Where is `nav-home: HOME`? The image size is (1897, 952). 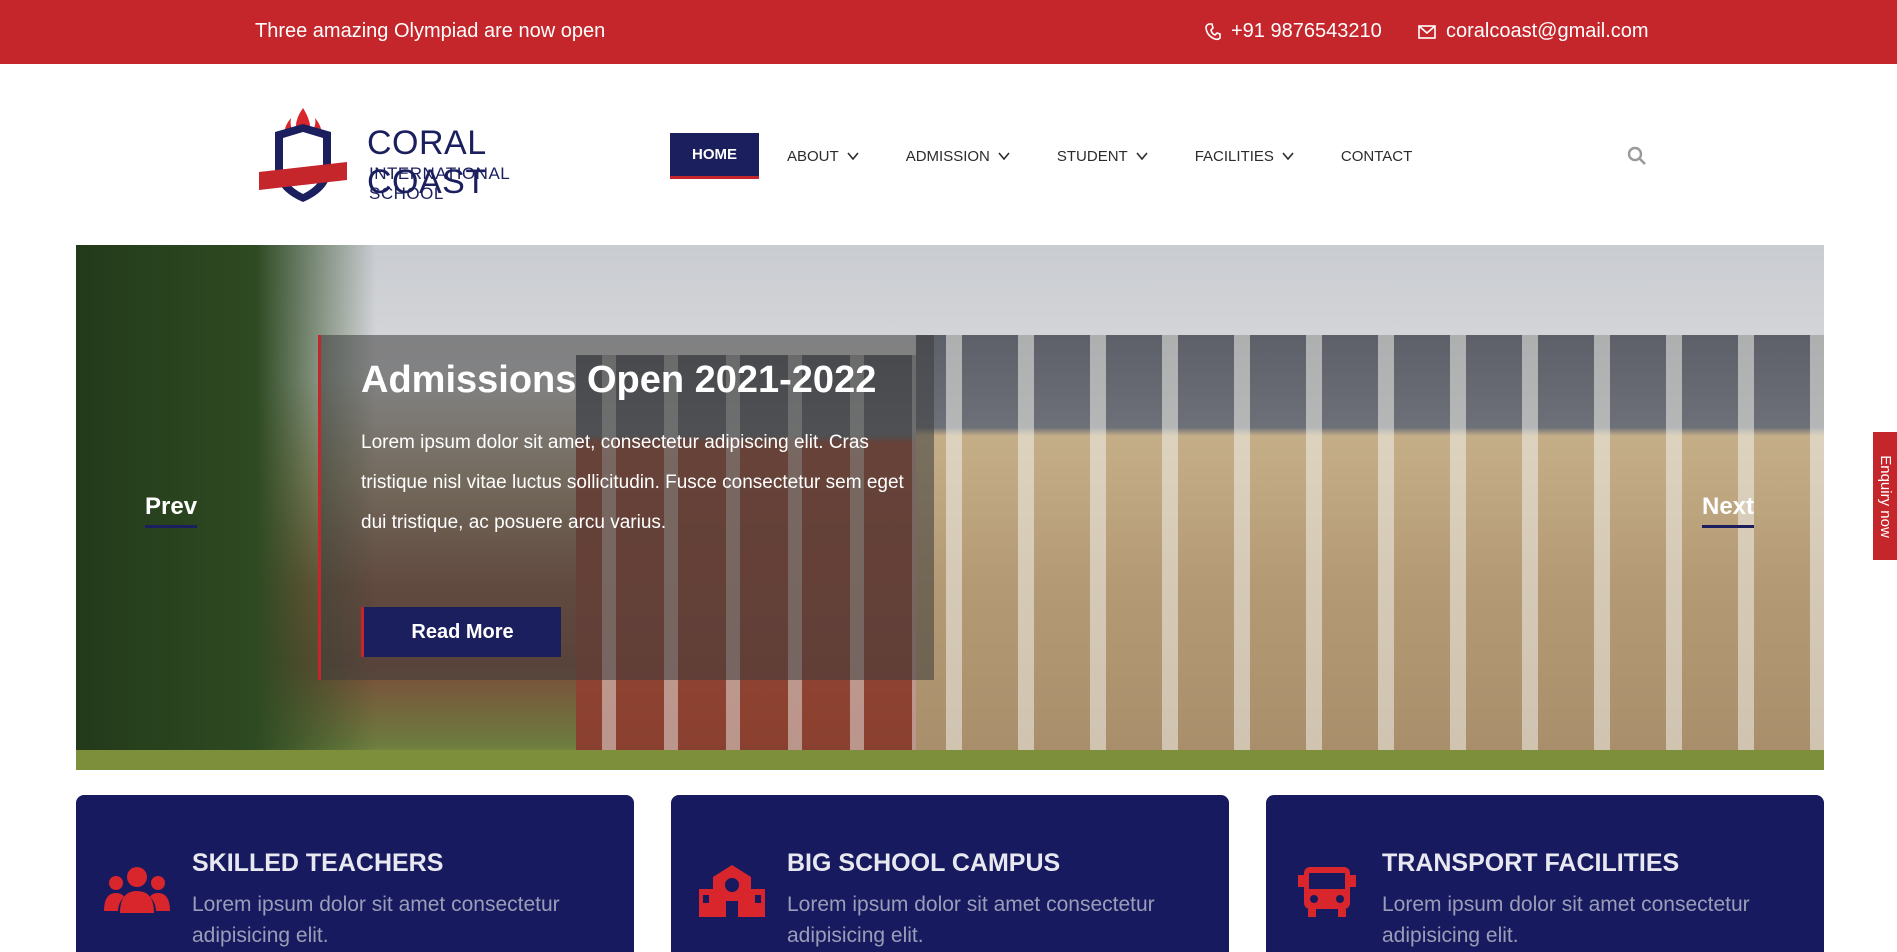 nav-home: HOME is located at coordinates (714, 156).